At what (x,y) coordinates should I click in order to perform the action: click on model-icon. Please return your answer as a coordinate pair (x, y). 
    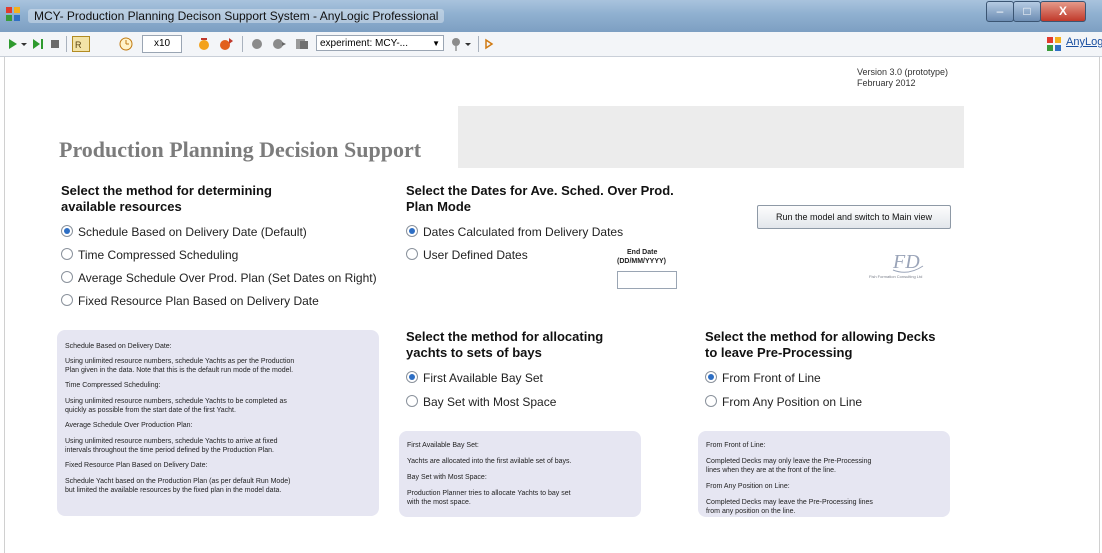
    Looking at the image, I should click on (257, 44).